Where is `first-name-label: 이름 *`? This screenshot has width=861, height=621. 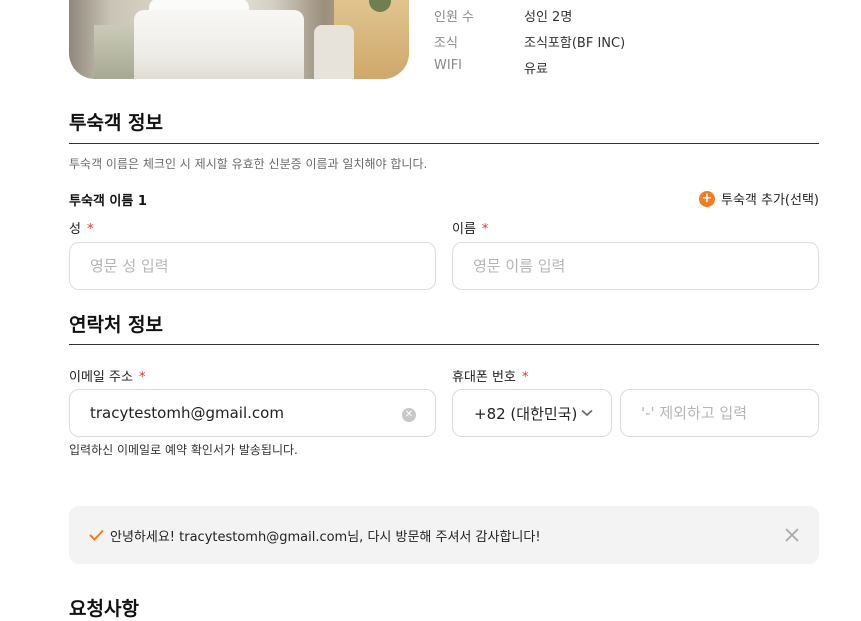 first-name-label: 이름 * is located at coordinates (470, 227).